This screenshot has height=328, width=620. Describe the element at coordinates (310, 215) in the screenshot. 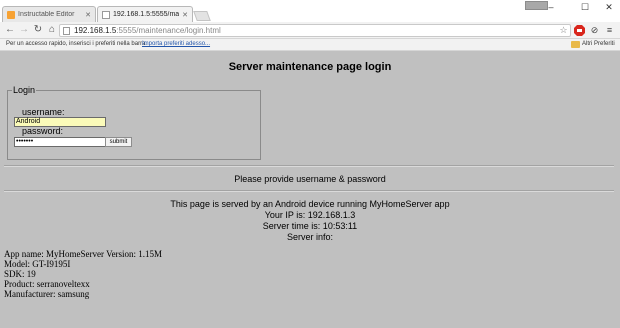

I see `your-ip-text: Your IP is: 192.168.1.3` at that location.